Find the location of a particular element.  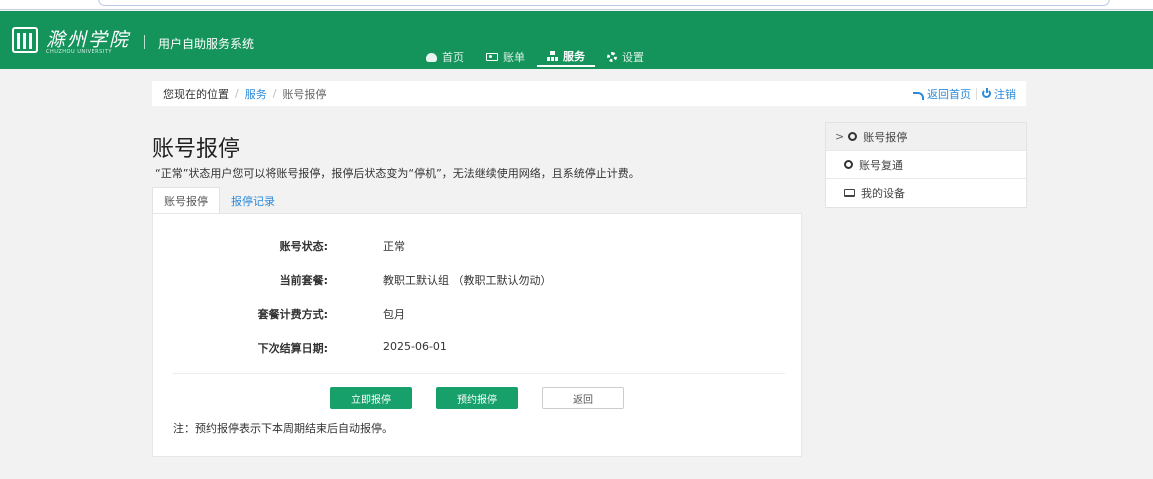

field-label: 套餐计费方式: is located at coordinates (292, 314).